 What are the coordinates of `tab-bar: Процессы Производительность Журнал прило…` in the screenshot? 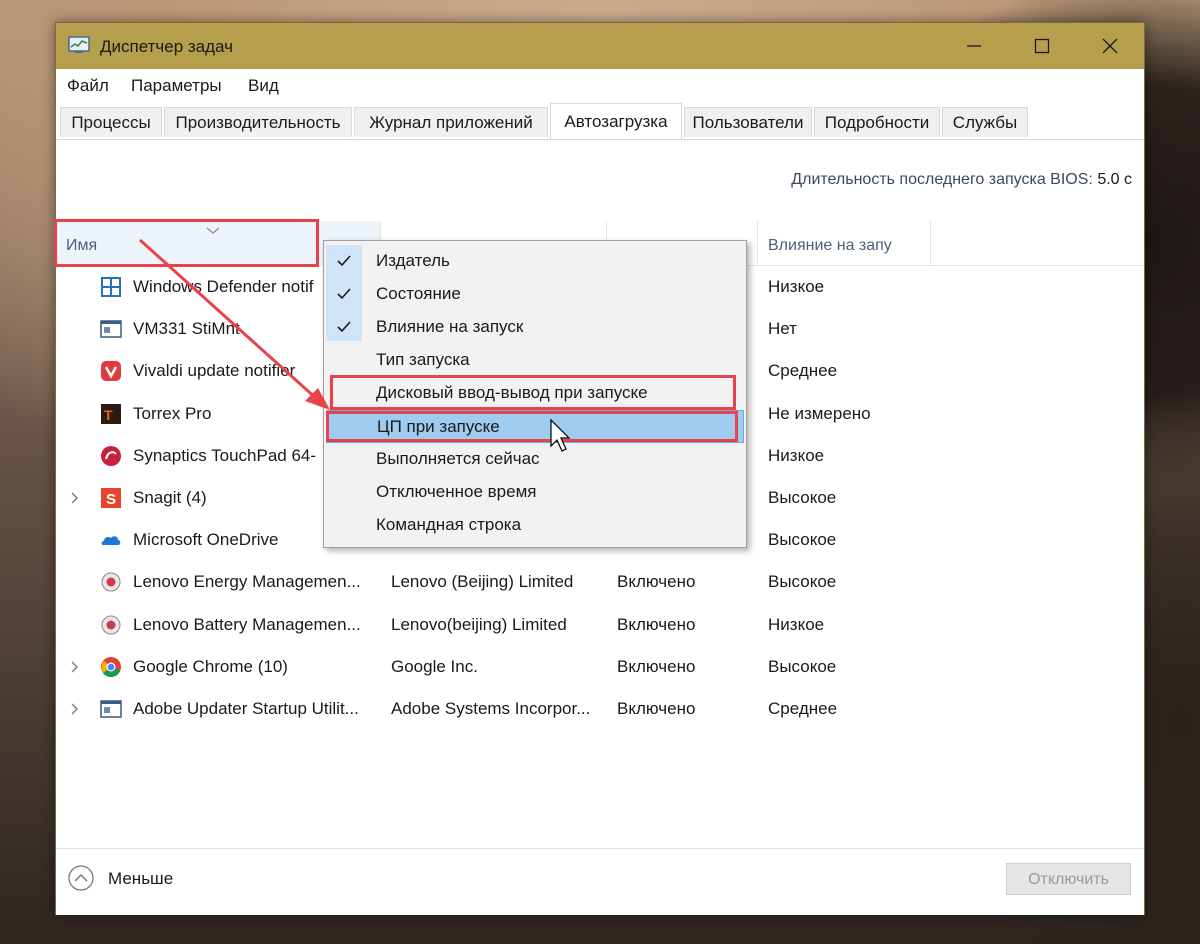 It's located at (600, 120).